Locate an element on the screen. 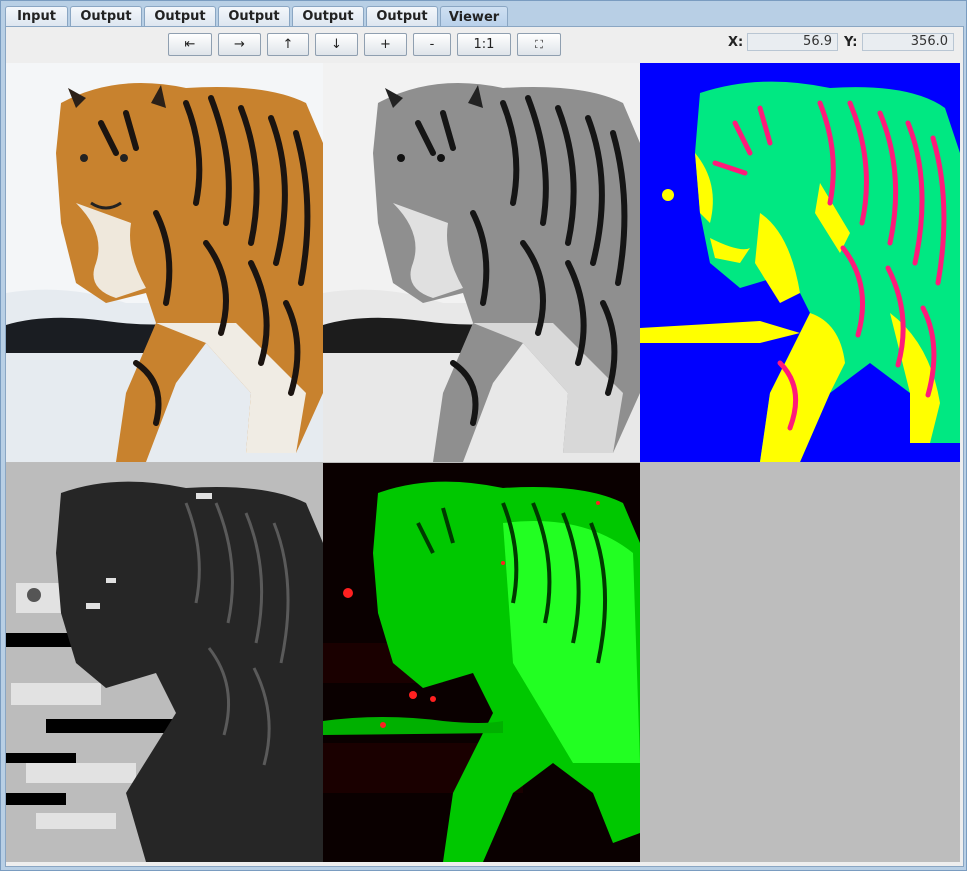 This screenshot has height=871, width=967. fit-screen-button: ⛶ is located at coordinates (539, 44).